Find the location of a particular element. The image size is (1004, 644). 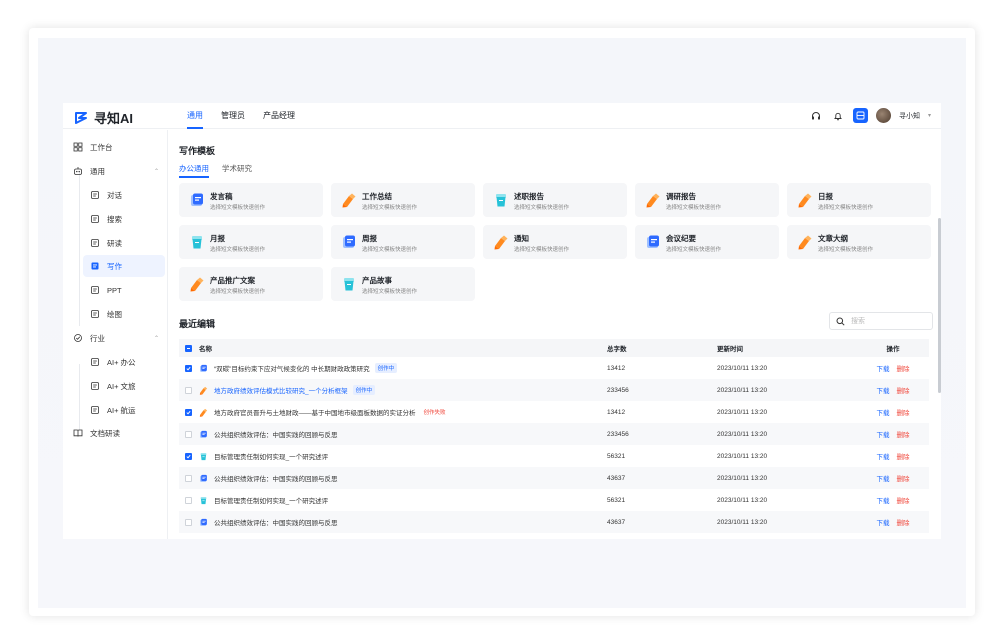

template-title: 调研报告 is located at coordinates (681, 196).